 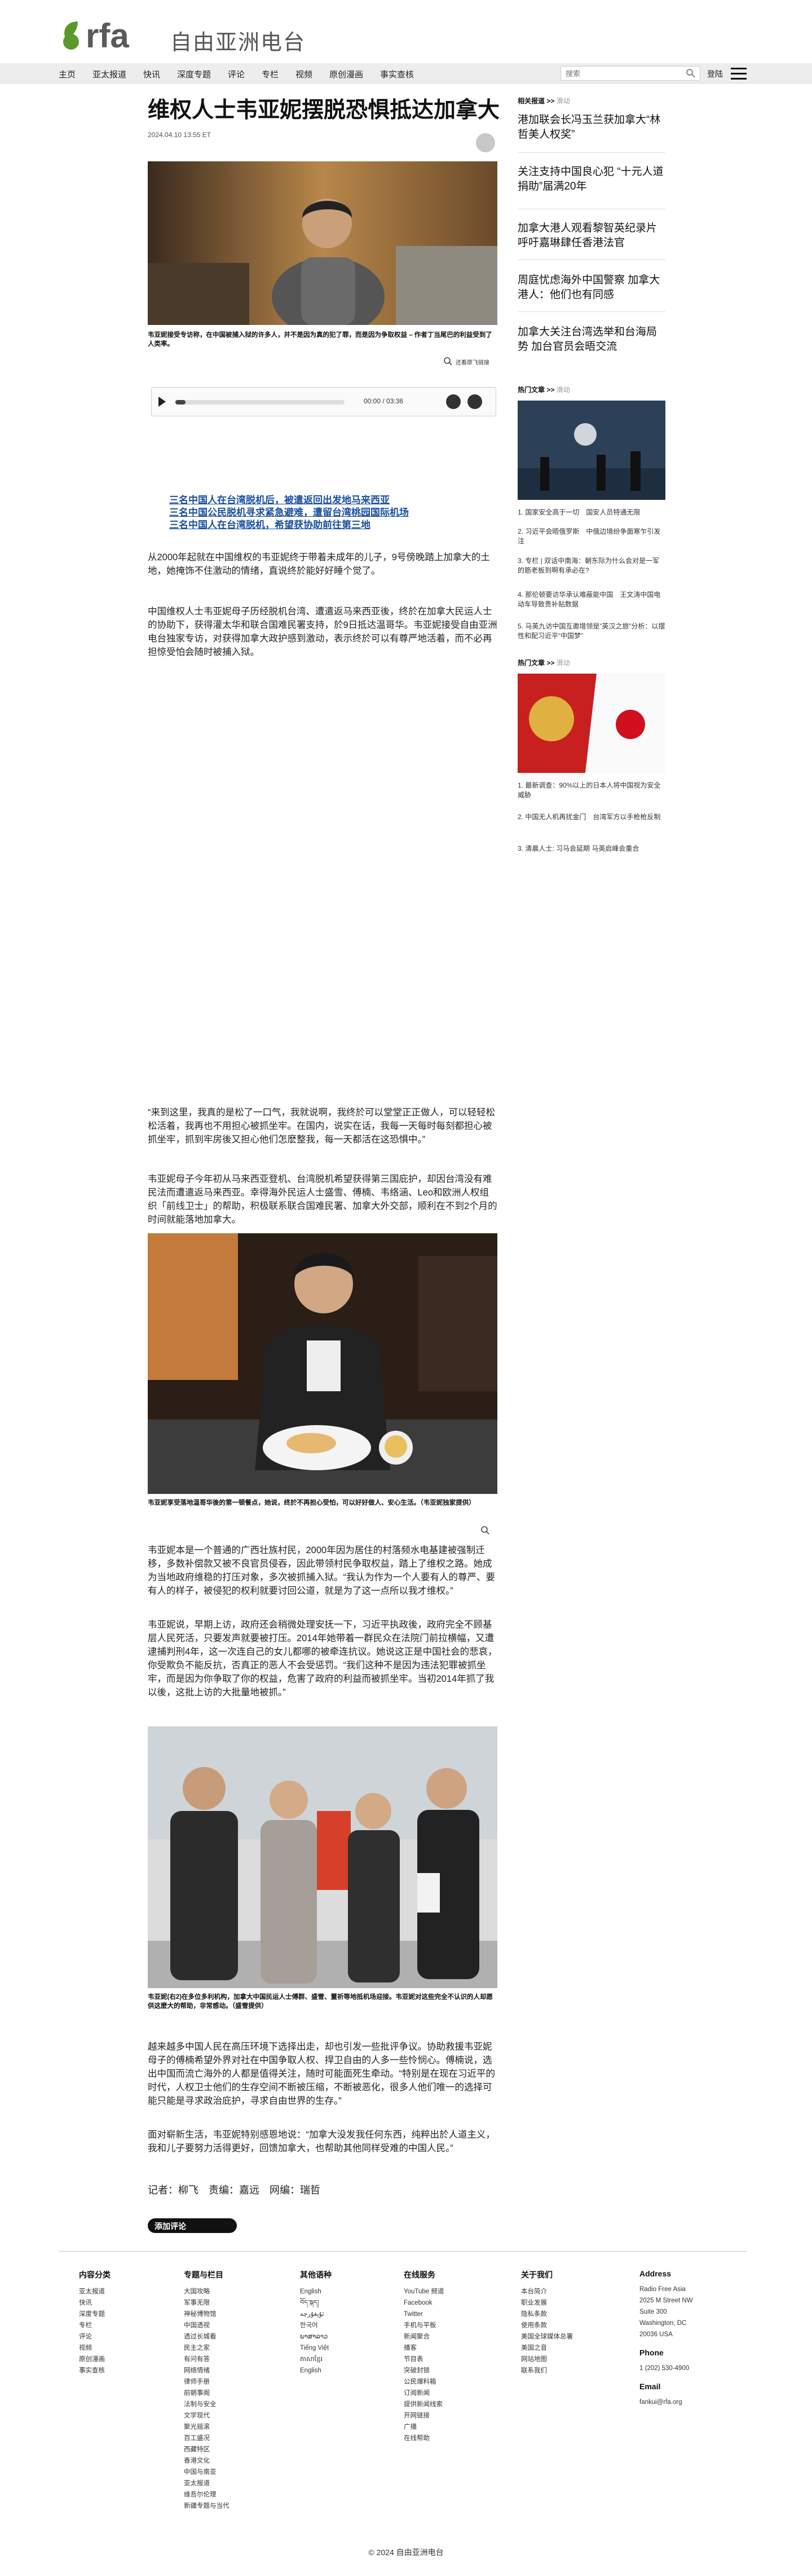 I want to click on footer-link: 节目表, so click(x=446, y=2359).